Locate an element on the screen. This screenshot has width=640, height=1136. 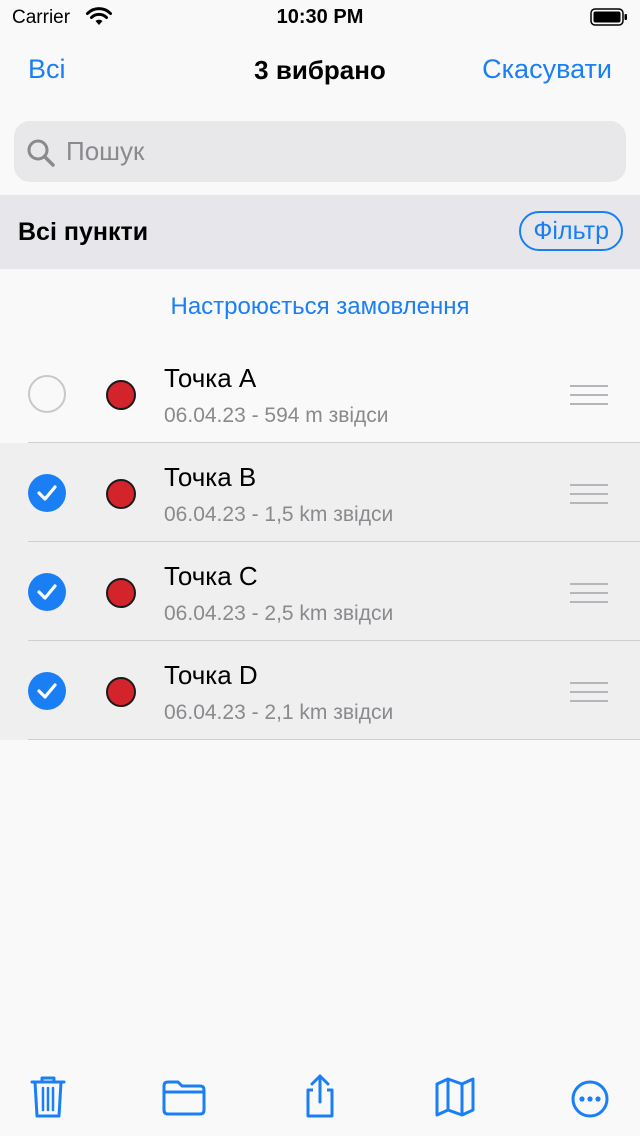
section-header: Всі пункти Фільтр is located at coordinates (320, 232).